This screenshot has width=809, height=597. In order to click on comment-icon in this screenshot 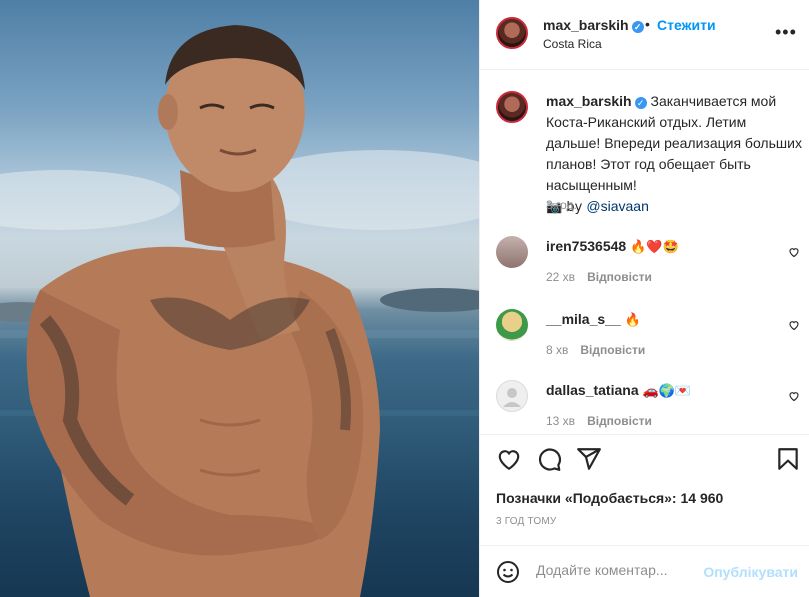, I will do `click(549, 459)`.